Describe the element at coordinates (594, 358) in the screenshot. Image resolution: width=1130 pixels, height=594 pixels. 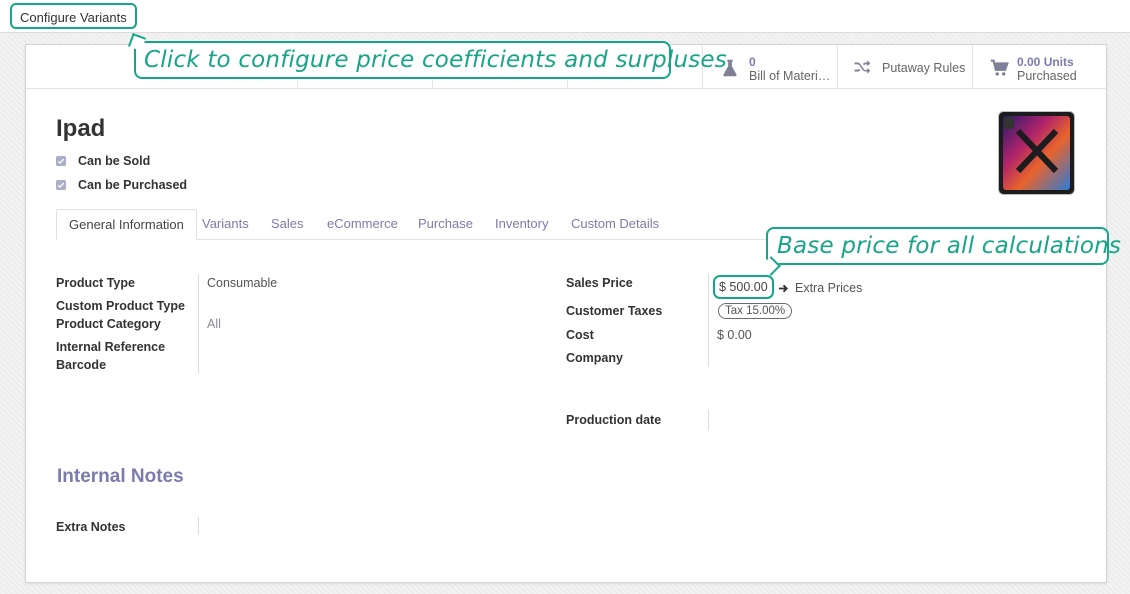
I see `company-label: Company` at that location.